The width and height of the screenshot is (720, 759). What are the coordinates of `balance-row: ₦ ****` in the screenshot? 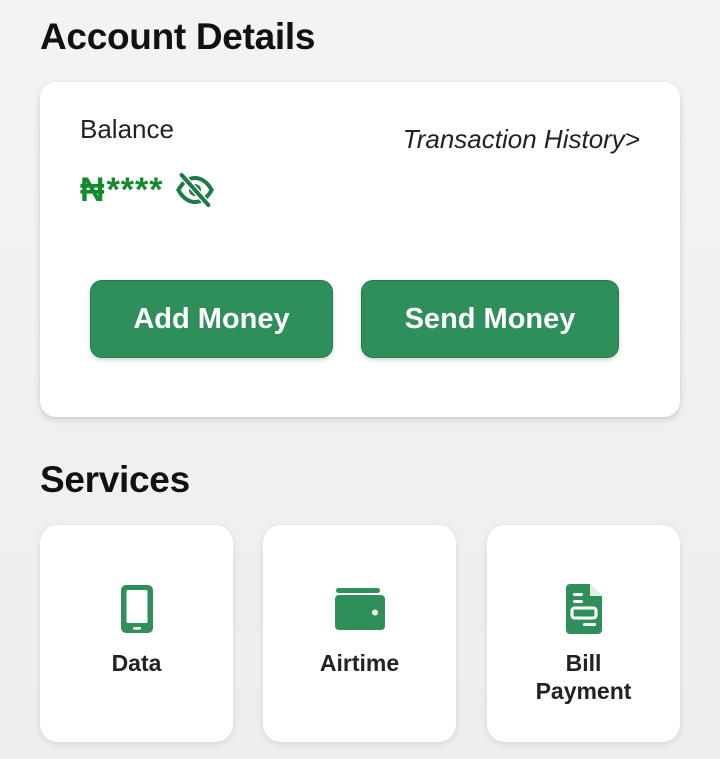 It's located at (148, 190).